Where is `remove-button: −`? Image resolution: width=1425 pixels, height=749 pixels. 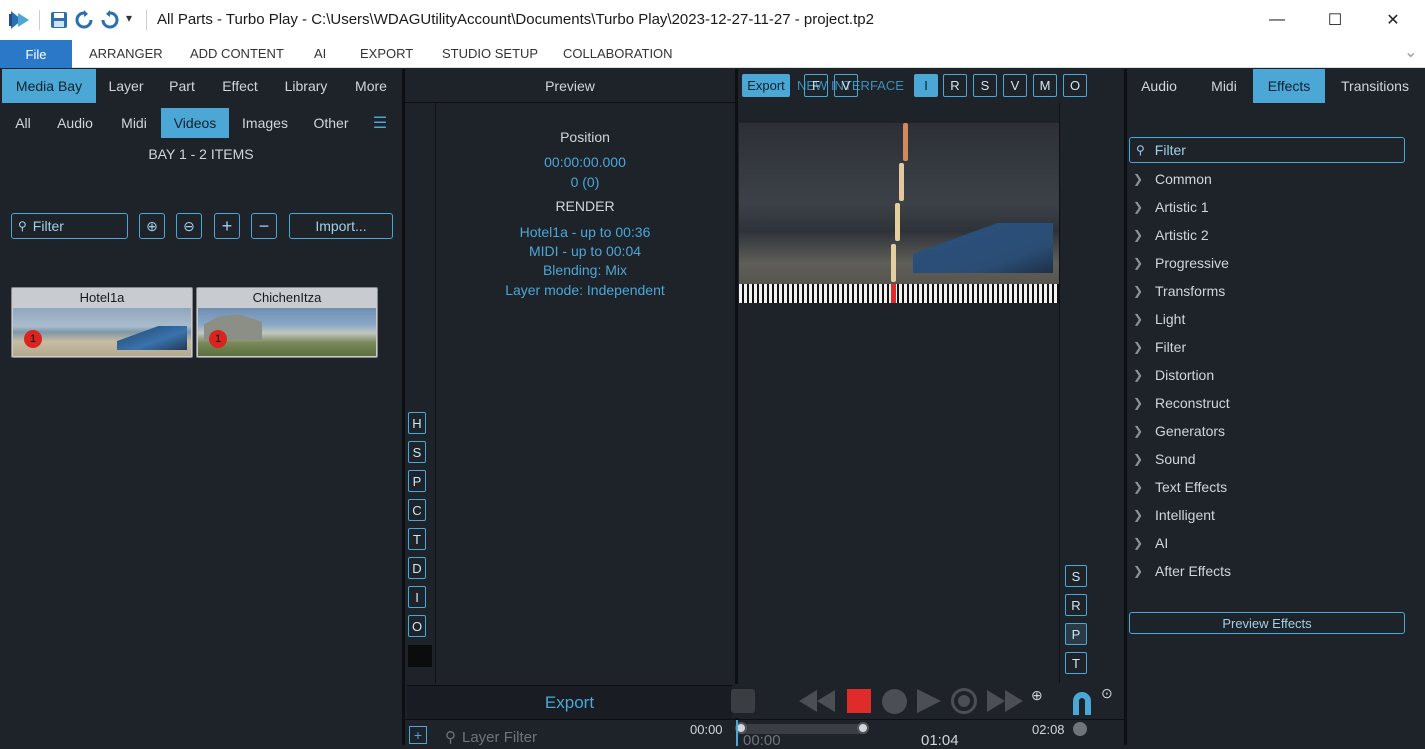
remove-button: − is located at coordinates (264, 226).